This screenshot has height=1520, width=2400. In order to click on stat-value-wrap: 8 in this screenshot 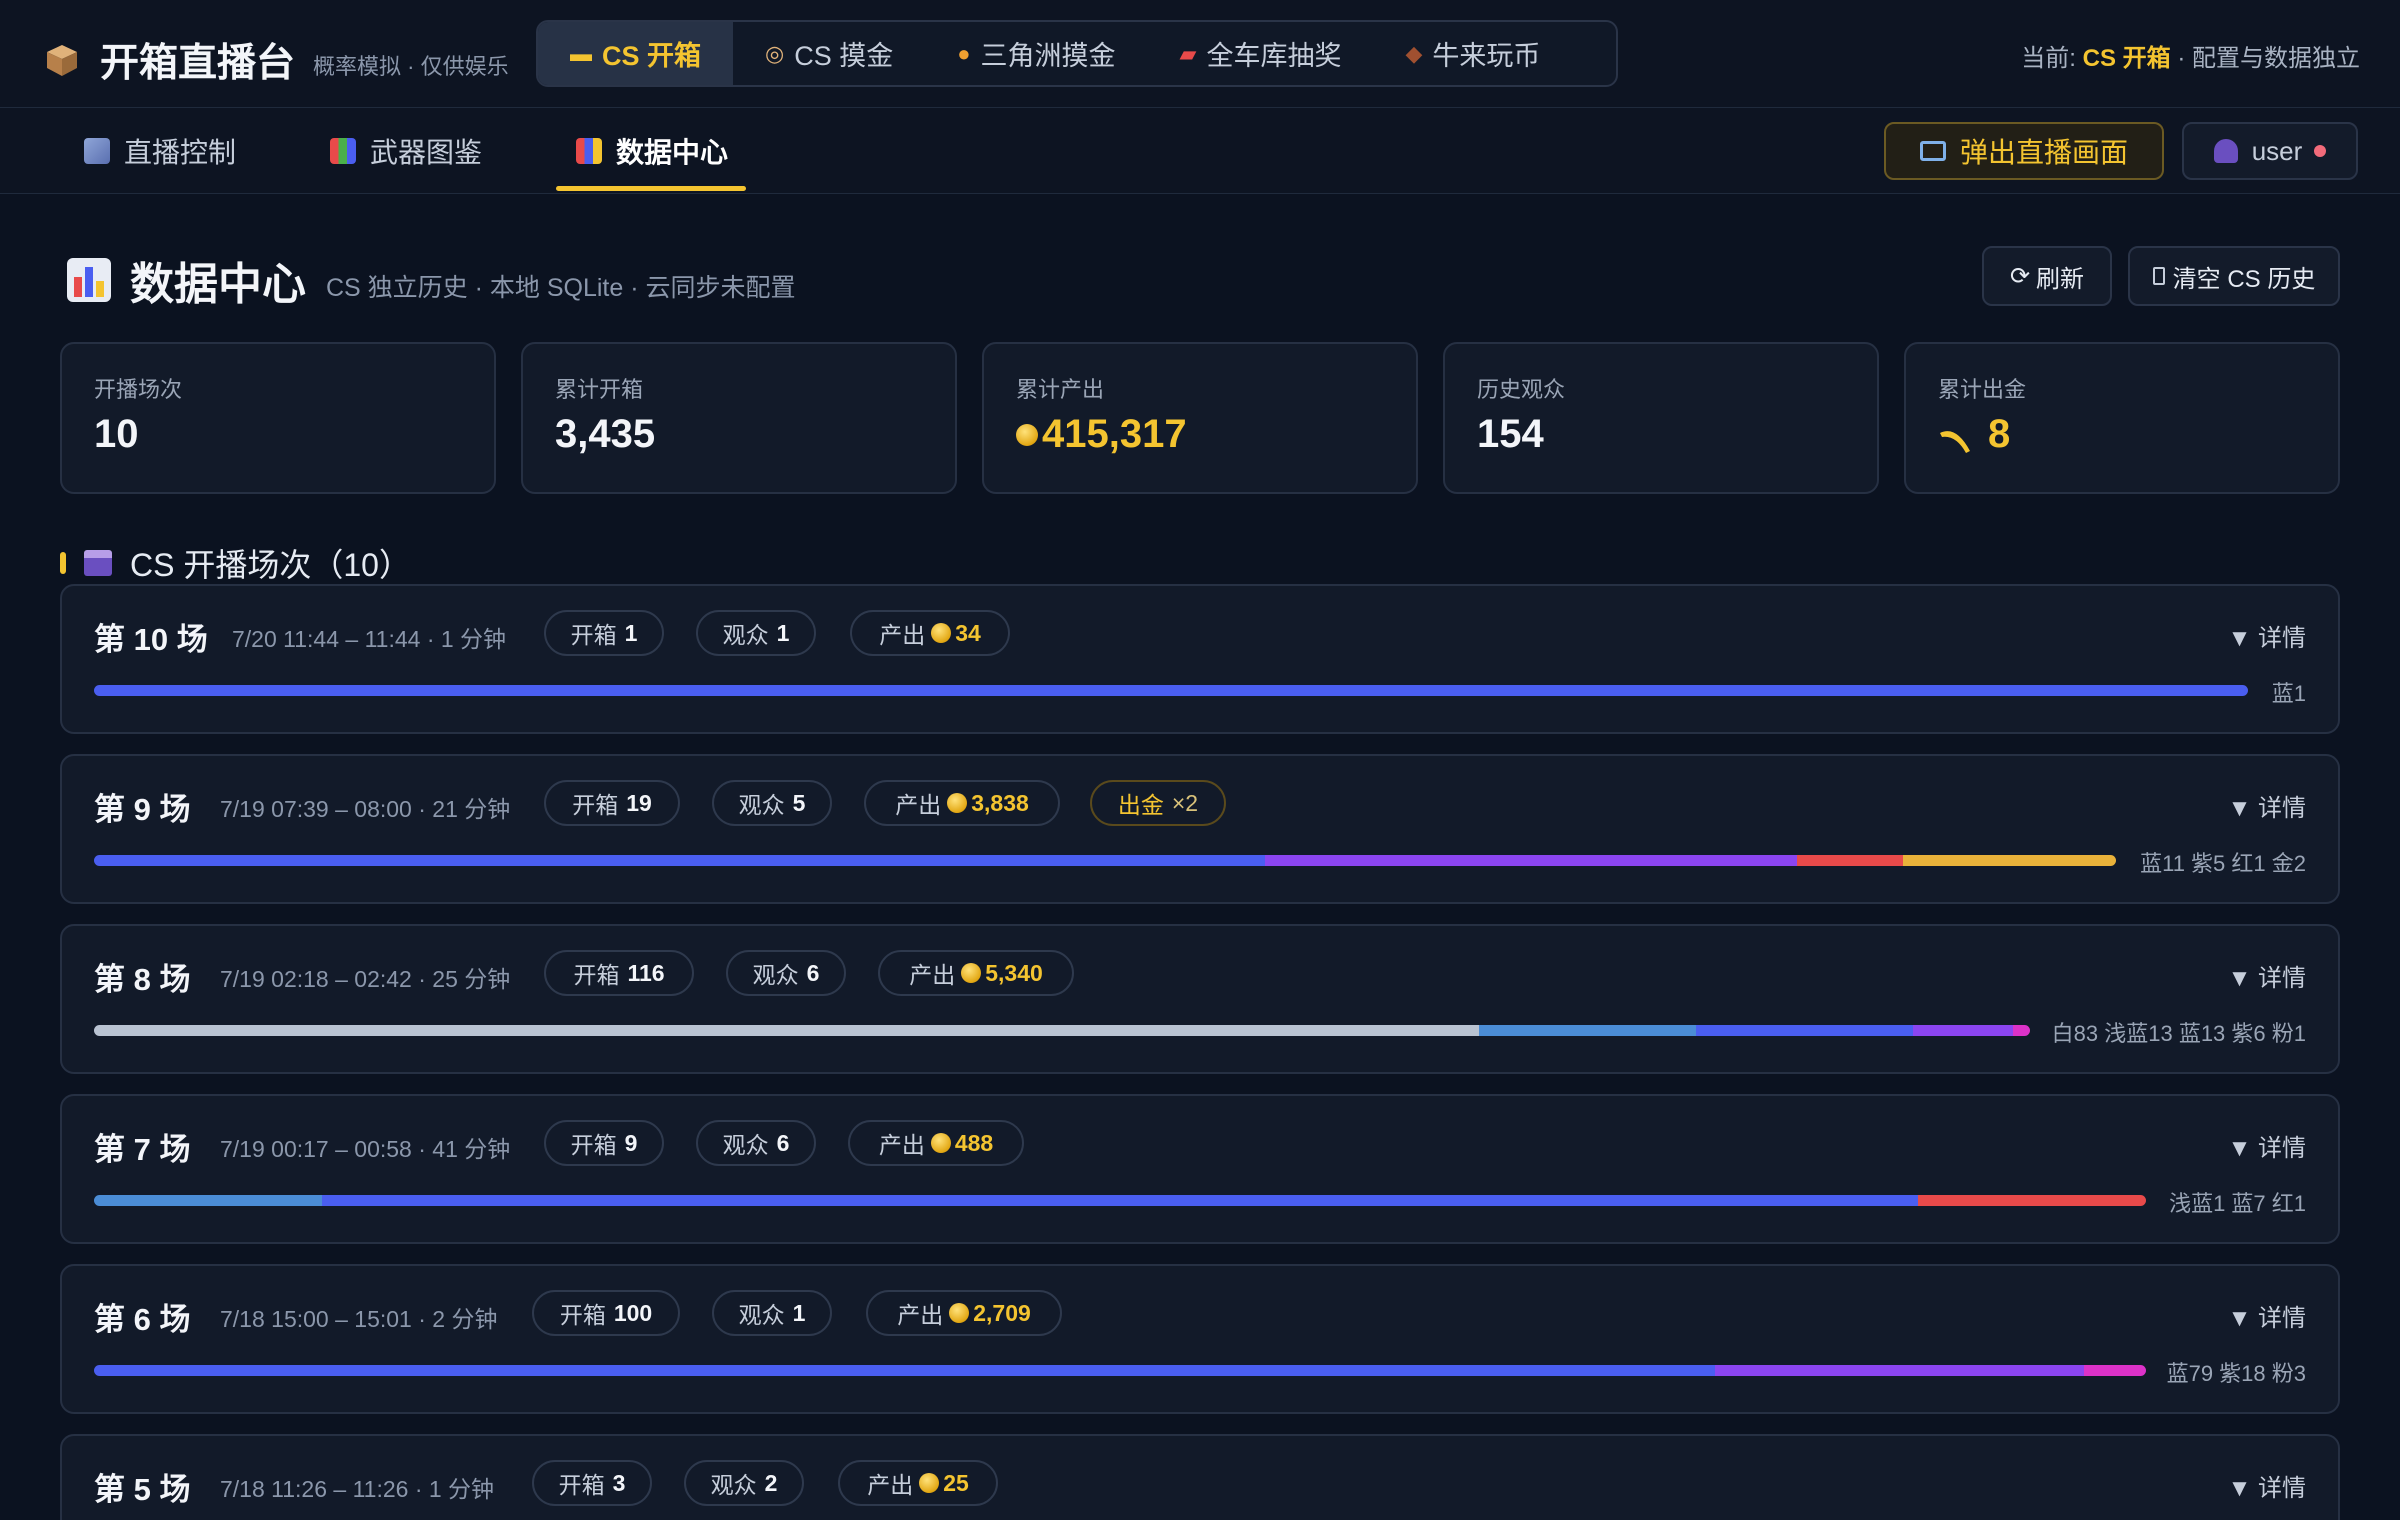, I will do `click(1974, 434)`.